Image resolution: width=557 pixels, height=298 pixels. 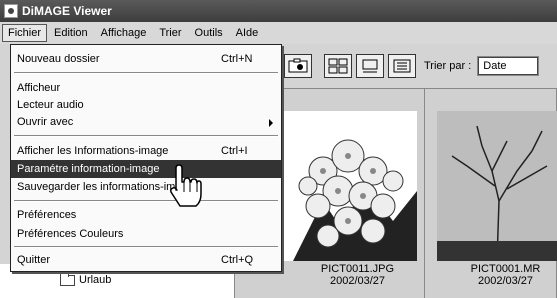 What do you see at coordinates (357, 269) in the screenshot?
I see `filename: PICT0011.JPG` at bounding box center [357, 269].